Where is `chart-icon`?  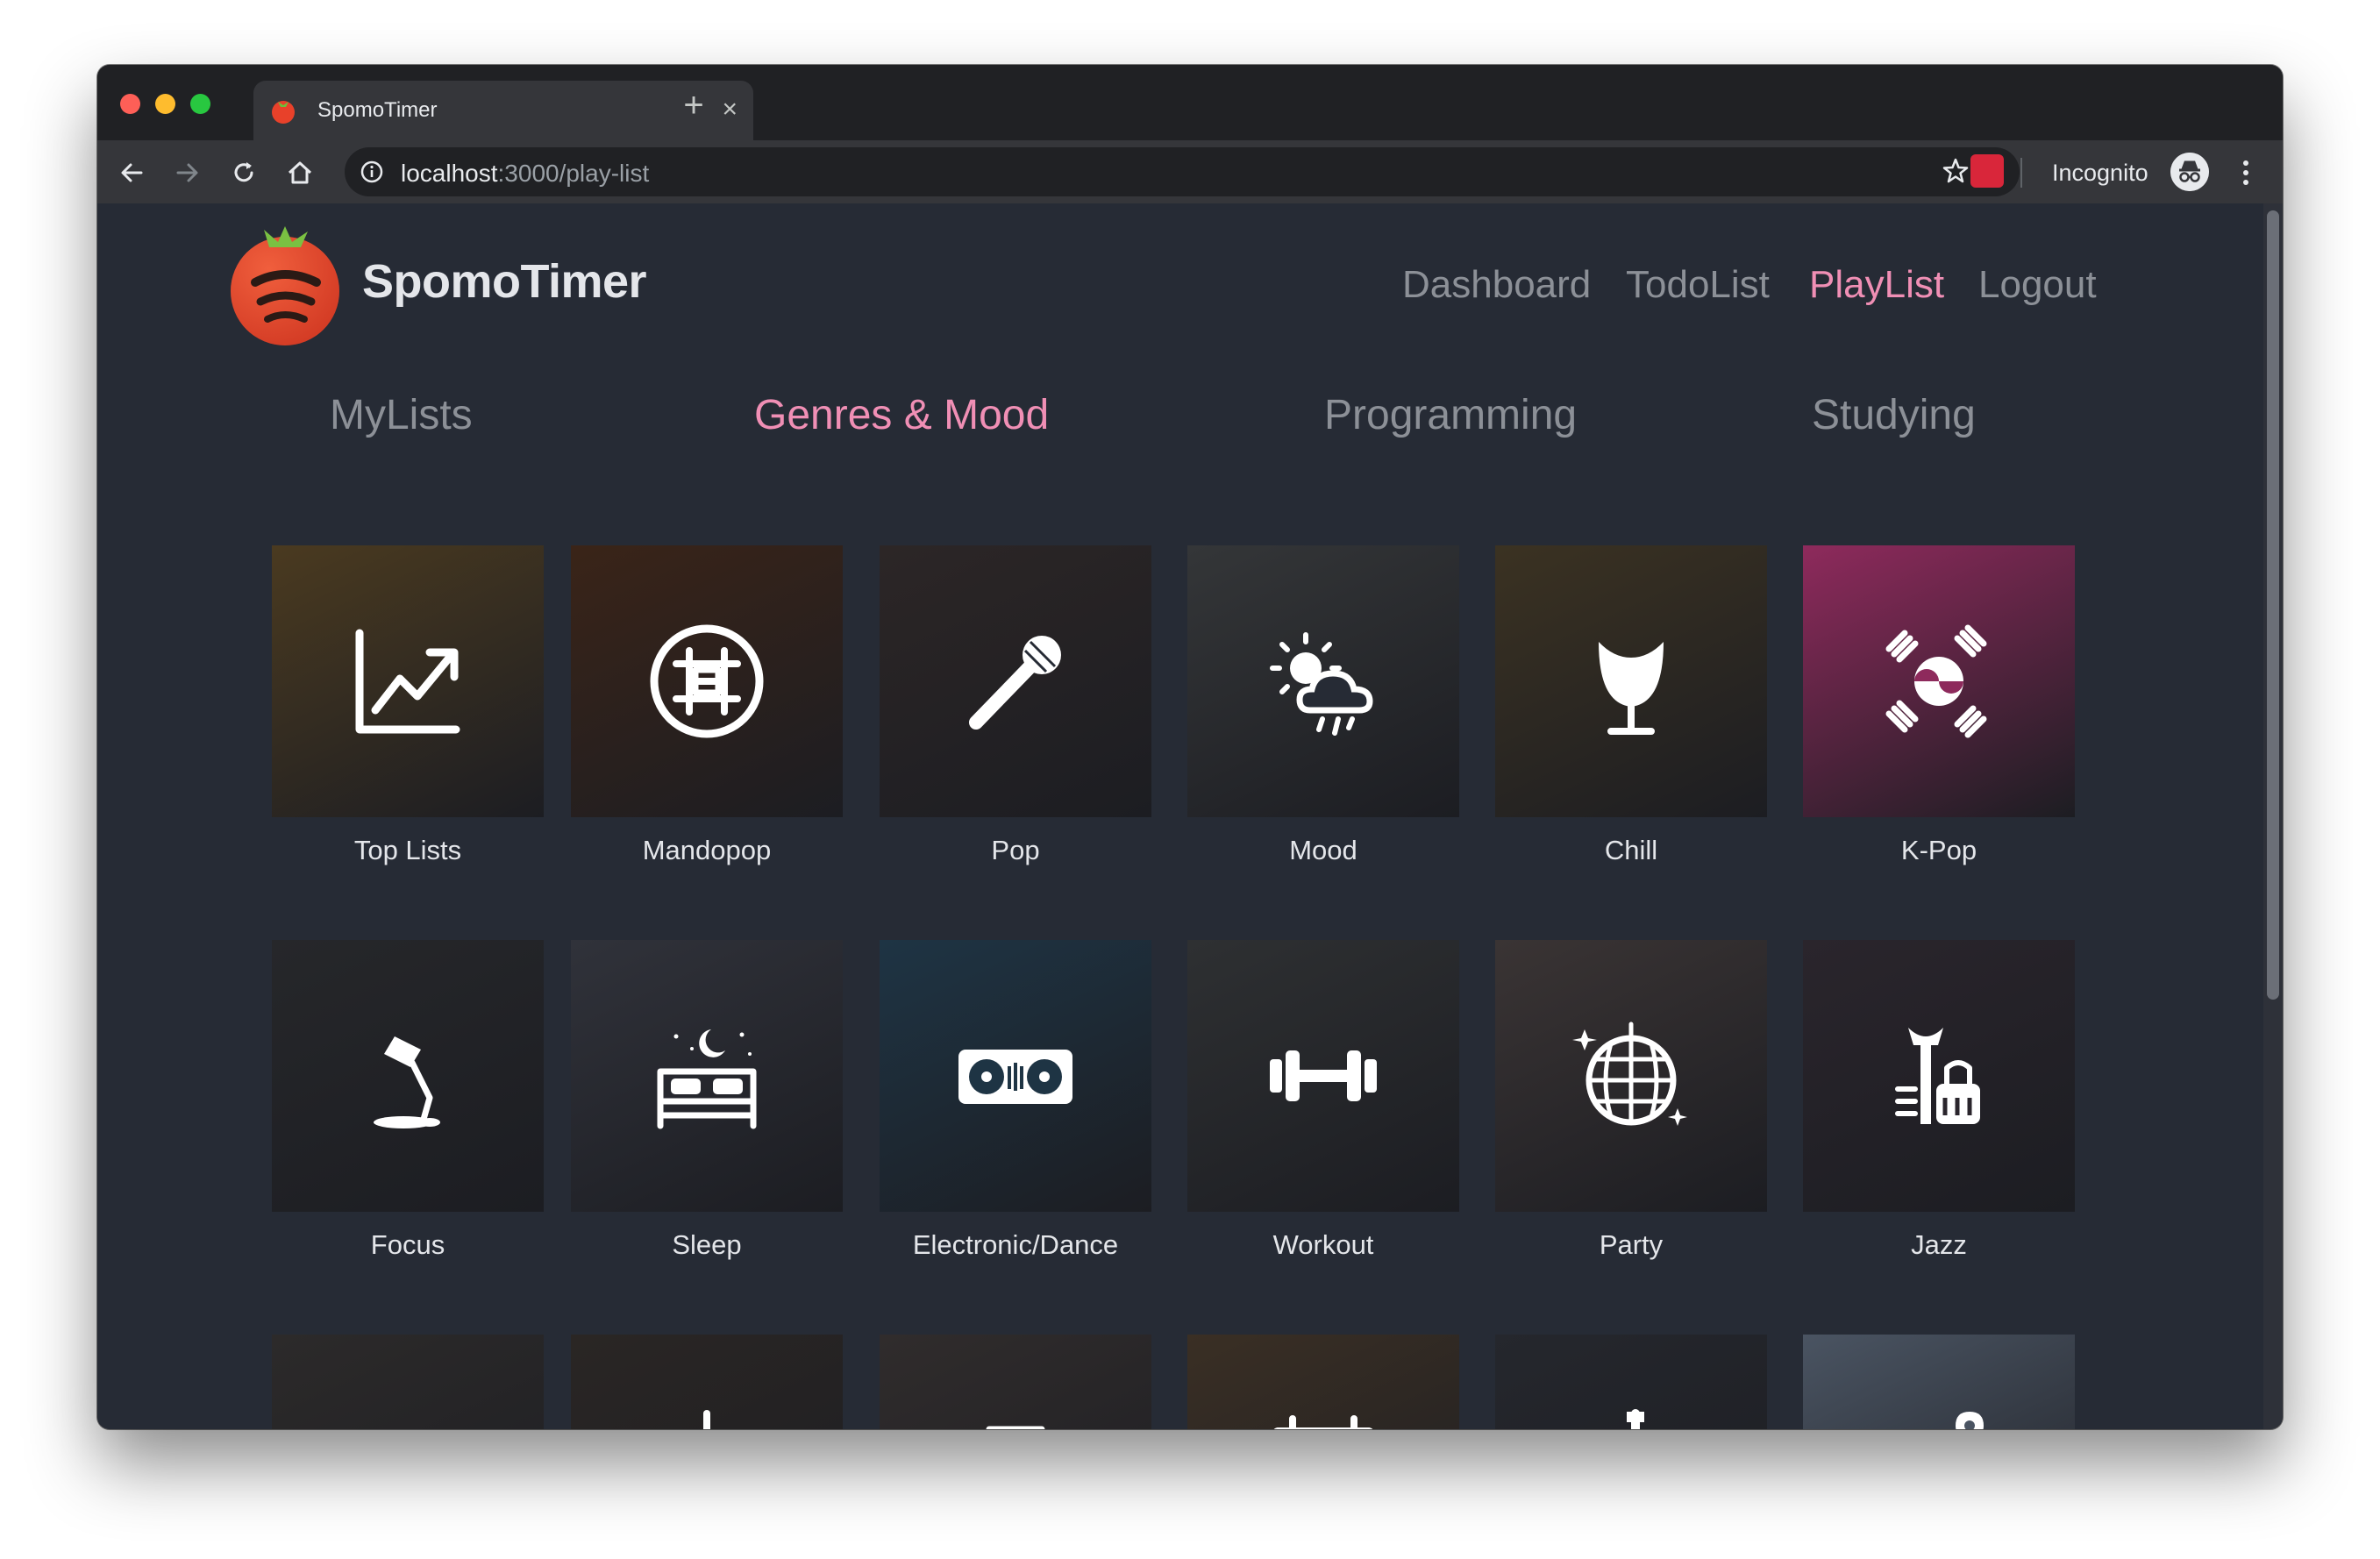 chart-icon is located at coordinates (407, 682).